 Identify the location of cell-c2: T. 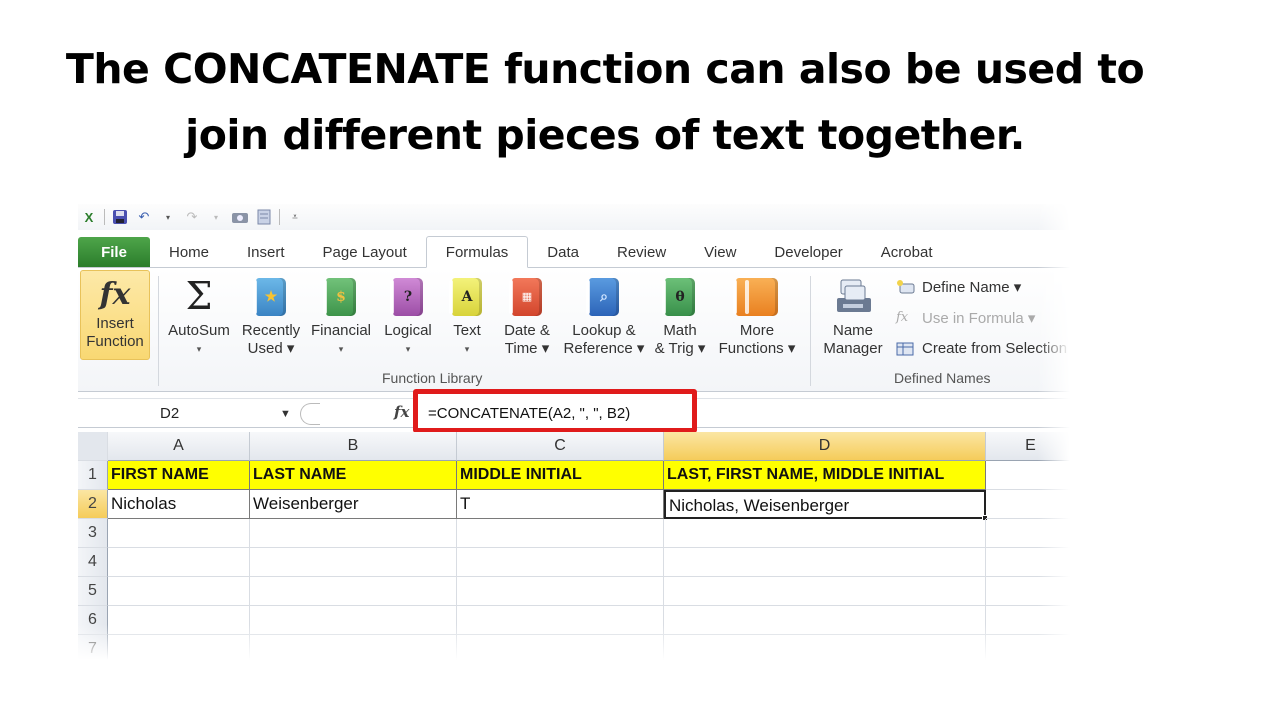
(560, 504).